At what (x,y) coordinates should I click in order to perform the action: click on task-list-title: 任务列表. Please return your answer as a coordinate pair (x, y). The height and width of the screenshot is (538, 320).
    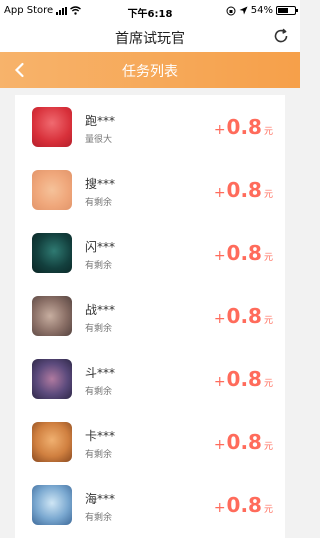
    Looking at the image, I should click on (150, 72).